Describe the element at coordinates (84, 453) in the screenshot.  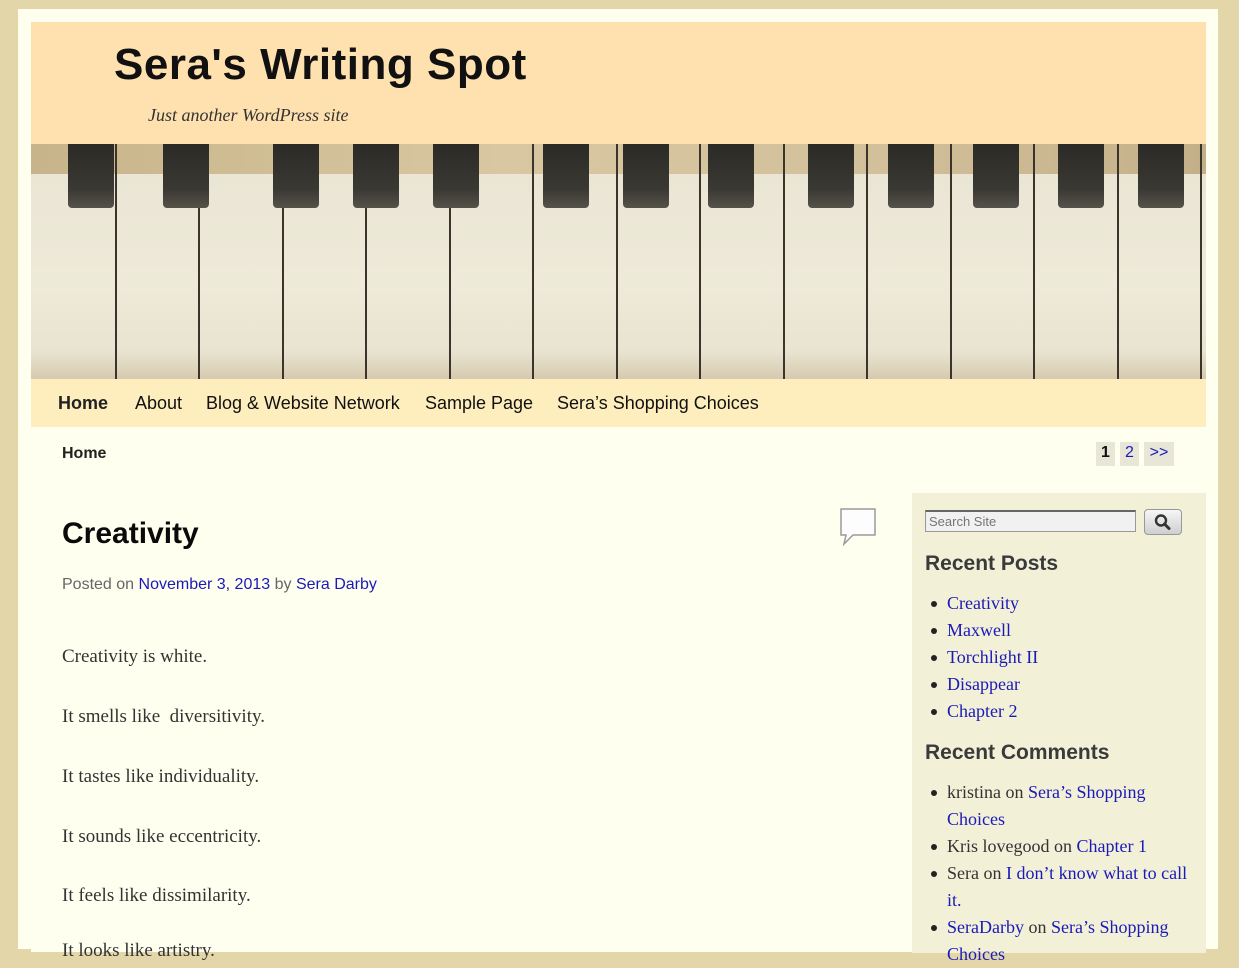
I see `breadcrumb: Home` at that location.